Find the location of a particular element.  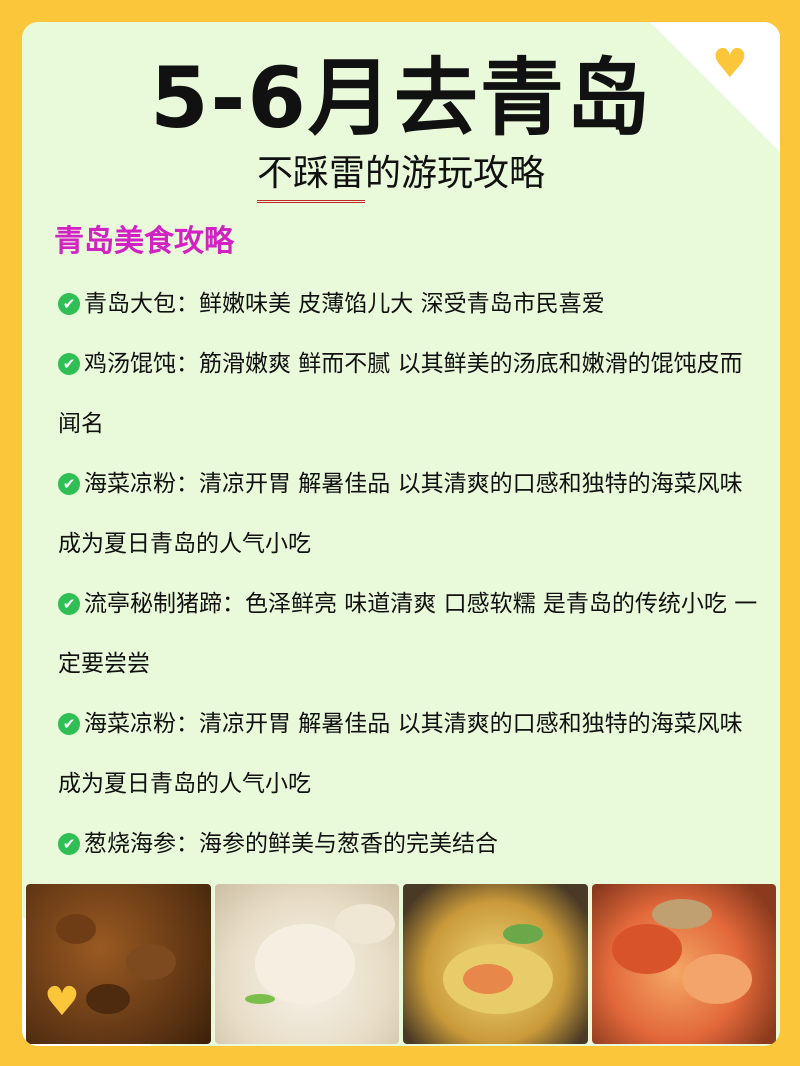

list-item: ✔ 青岛大包：鲜嫩味美 皮薄馅儿大 深受青岛市民喜爱 is located at coordinates (408, 304).